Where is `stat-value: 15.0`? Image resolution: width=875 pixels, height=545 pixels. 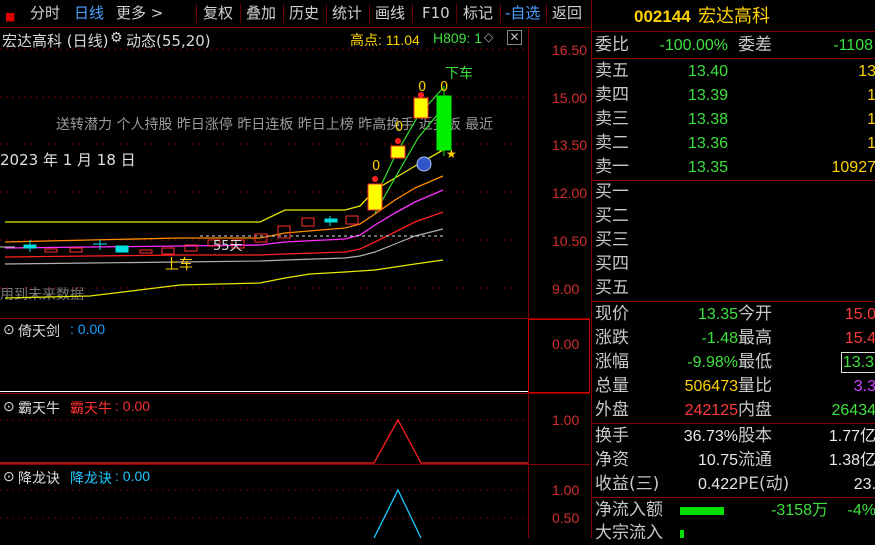 stat-value: 15.0 is located at coordinates (860, 314).